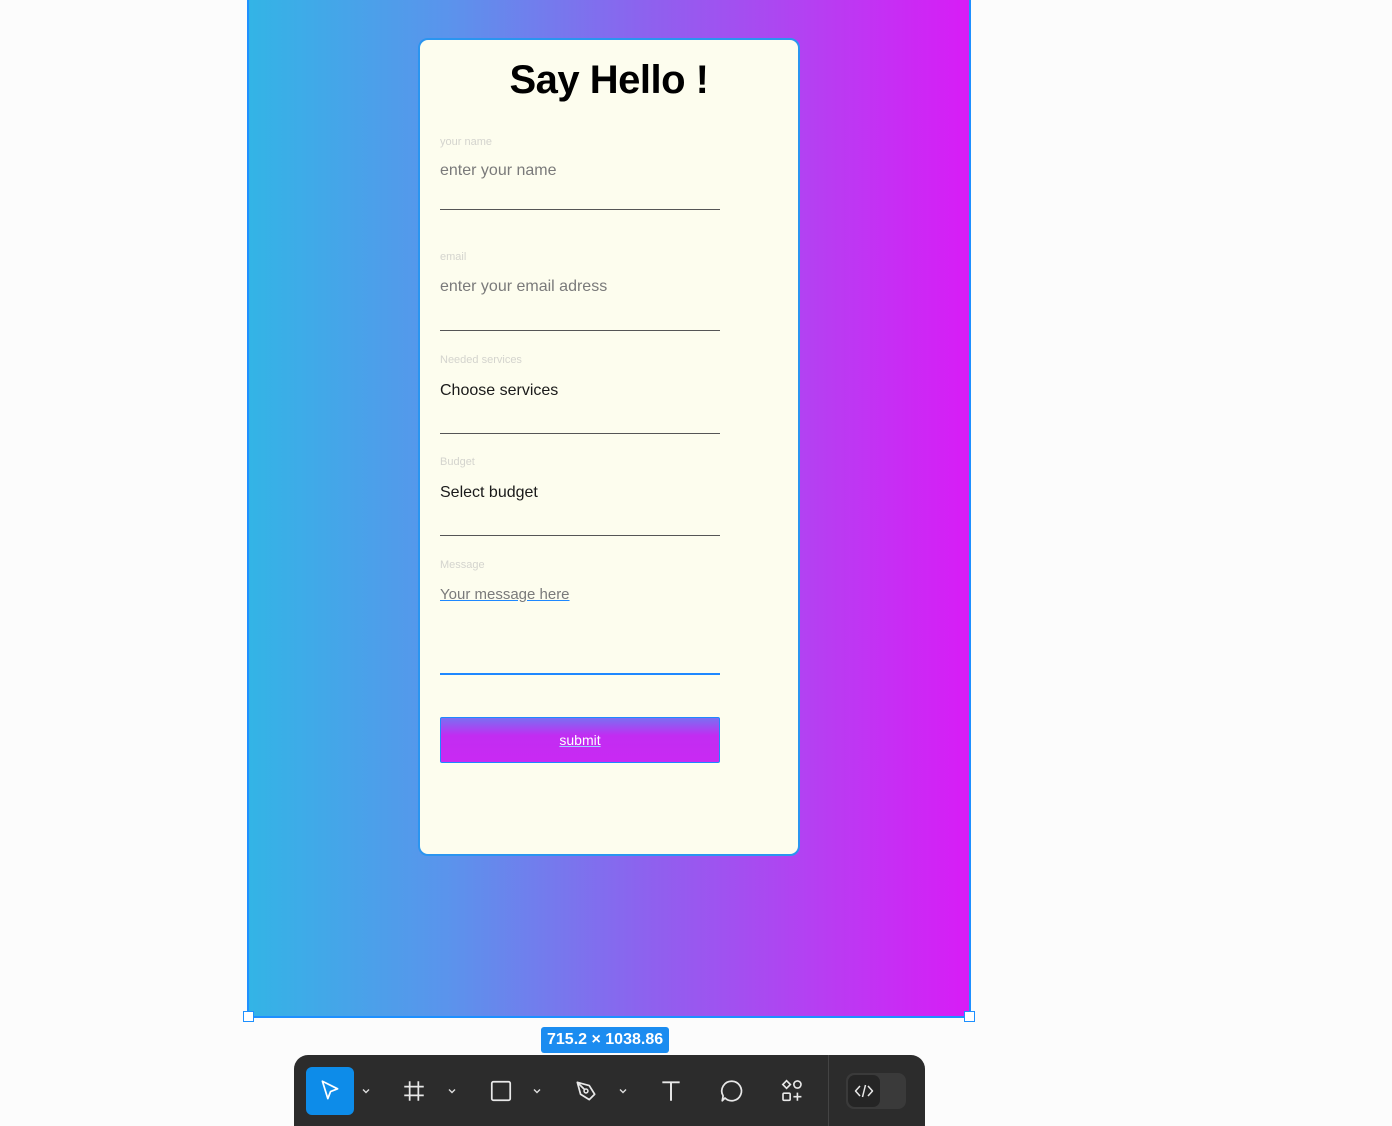 This screenshot has width=1392, height=1126. I want to click on services-field-label: Needed services, so click(481, 360).